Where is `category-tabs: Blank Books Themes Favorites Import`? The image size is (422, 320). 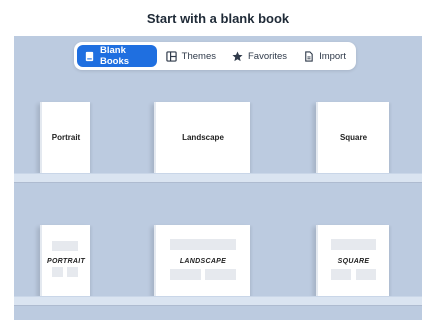
category-tabs: Blank Books Themes Favorites Import is located at coordinates (215, 56).